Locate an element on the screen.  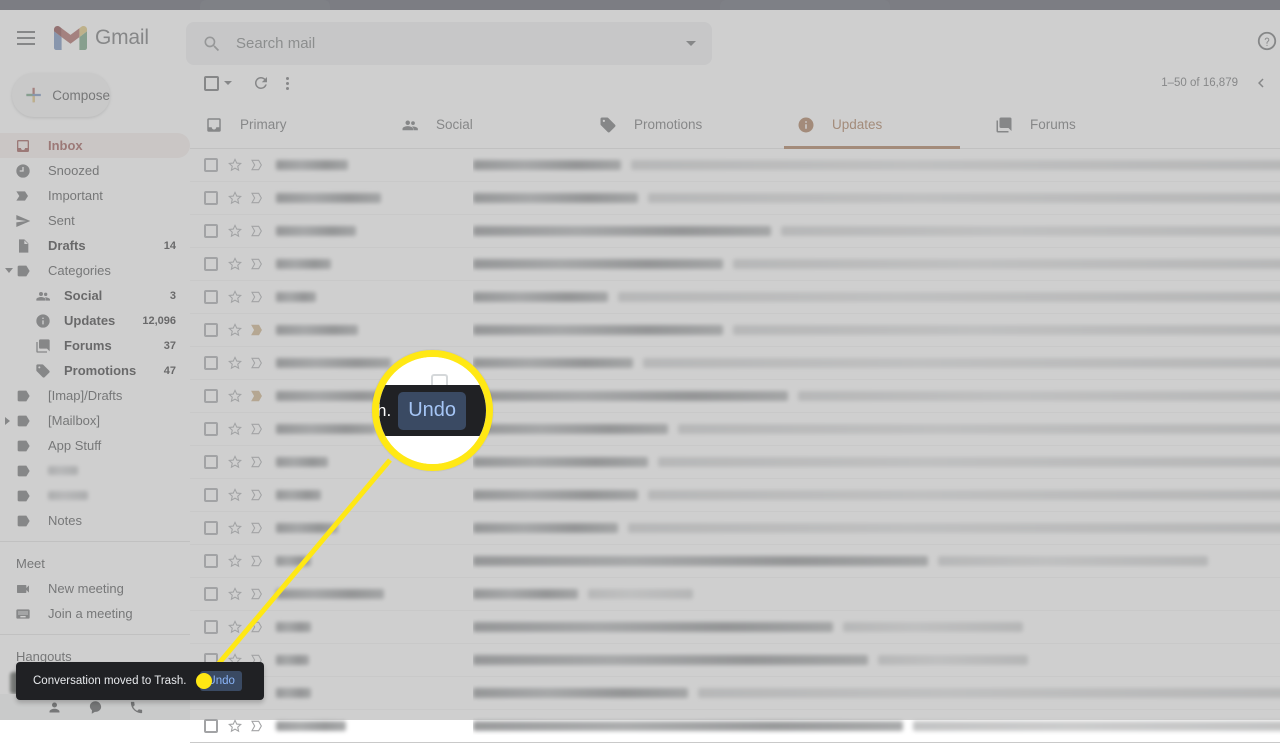
search-bar is located at coordinates (449, 43).